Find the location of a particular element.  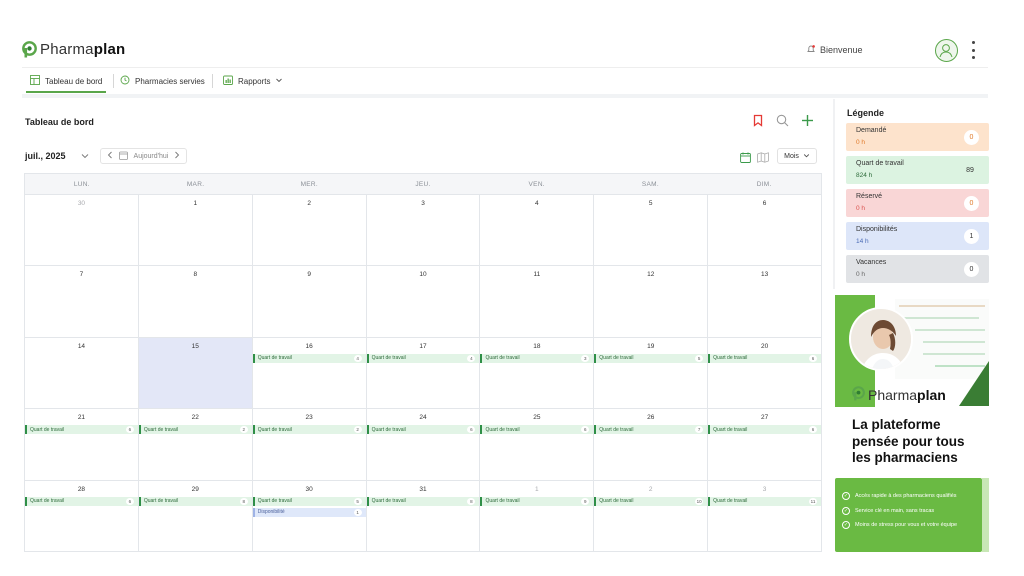

calendar-day: 1 is located at coordinates (196, 230).